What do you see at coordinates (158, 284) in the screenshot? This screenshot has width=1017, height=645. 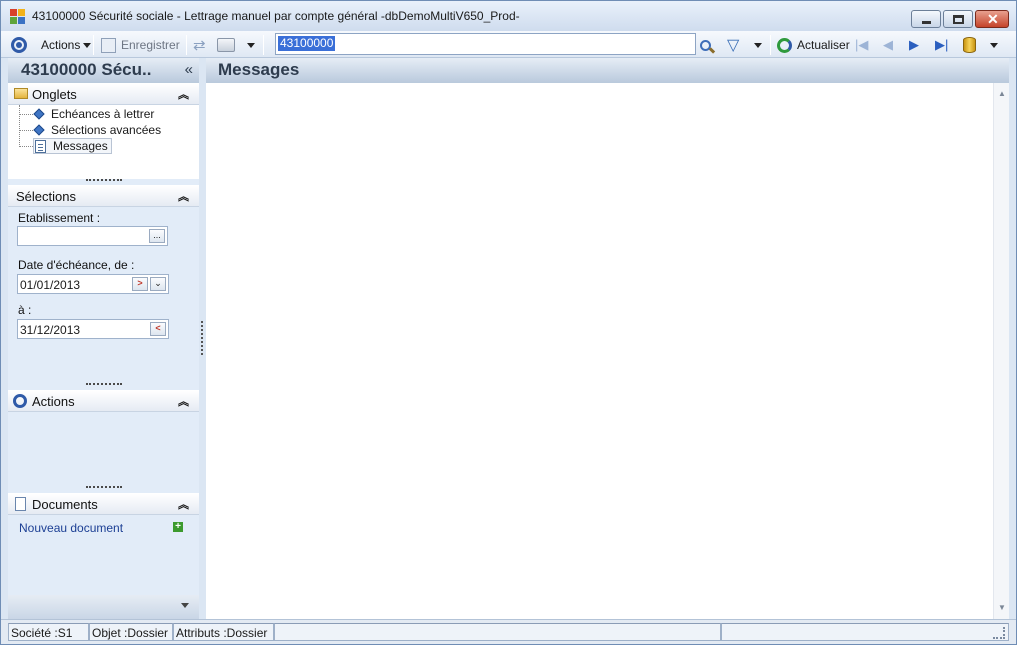 I see `chevron-down-icon: ⌄` at bounding box center [158, 284].